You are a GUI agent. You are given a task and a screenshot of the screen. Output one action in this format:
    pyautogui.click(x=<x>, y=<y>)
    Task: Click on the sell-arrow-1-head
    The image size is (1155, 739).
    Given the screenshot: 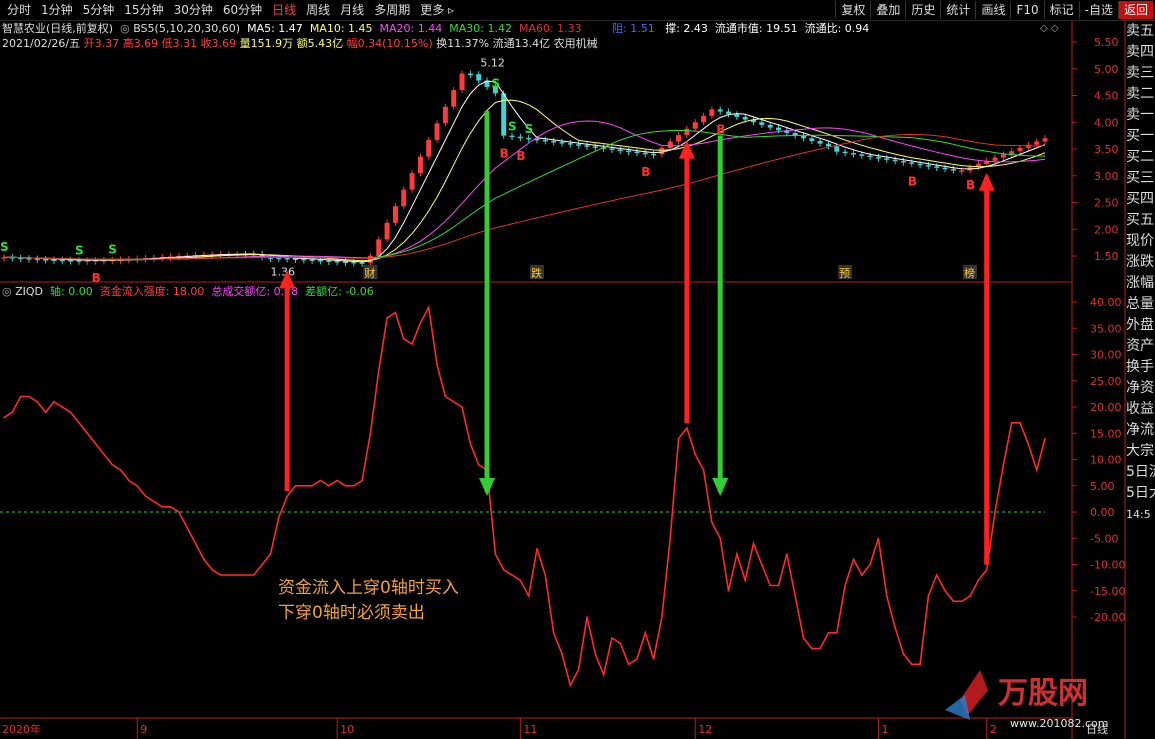 What is the action you would take?
    pyautogui.click(x=720, y=487)
    